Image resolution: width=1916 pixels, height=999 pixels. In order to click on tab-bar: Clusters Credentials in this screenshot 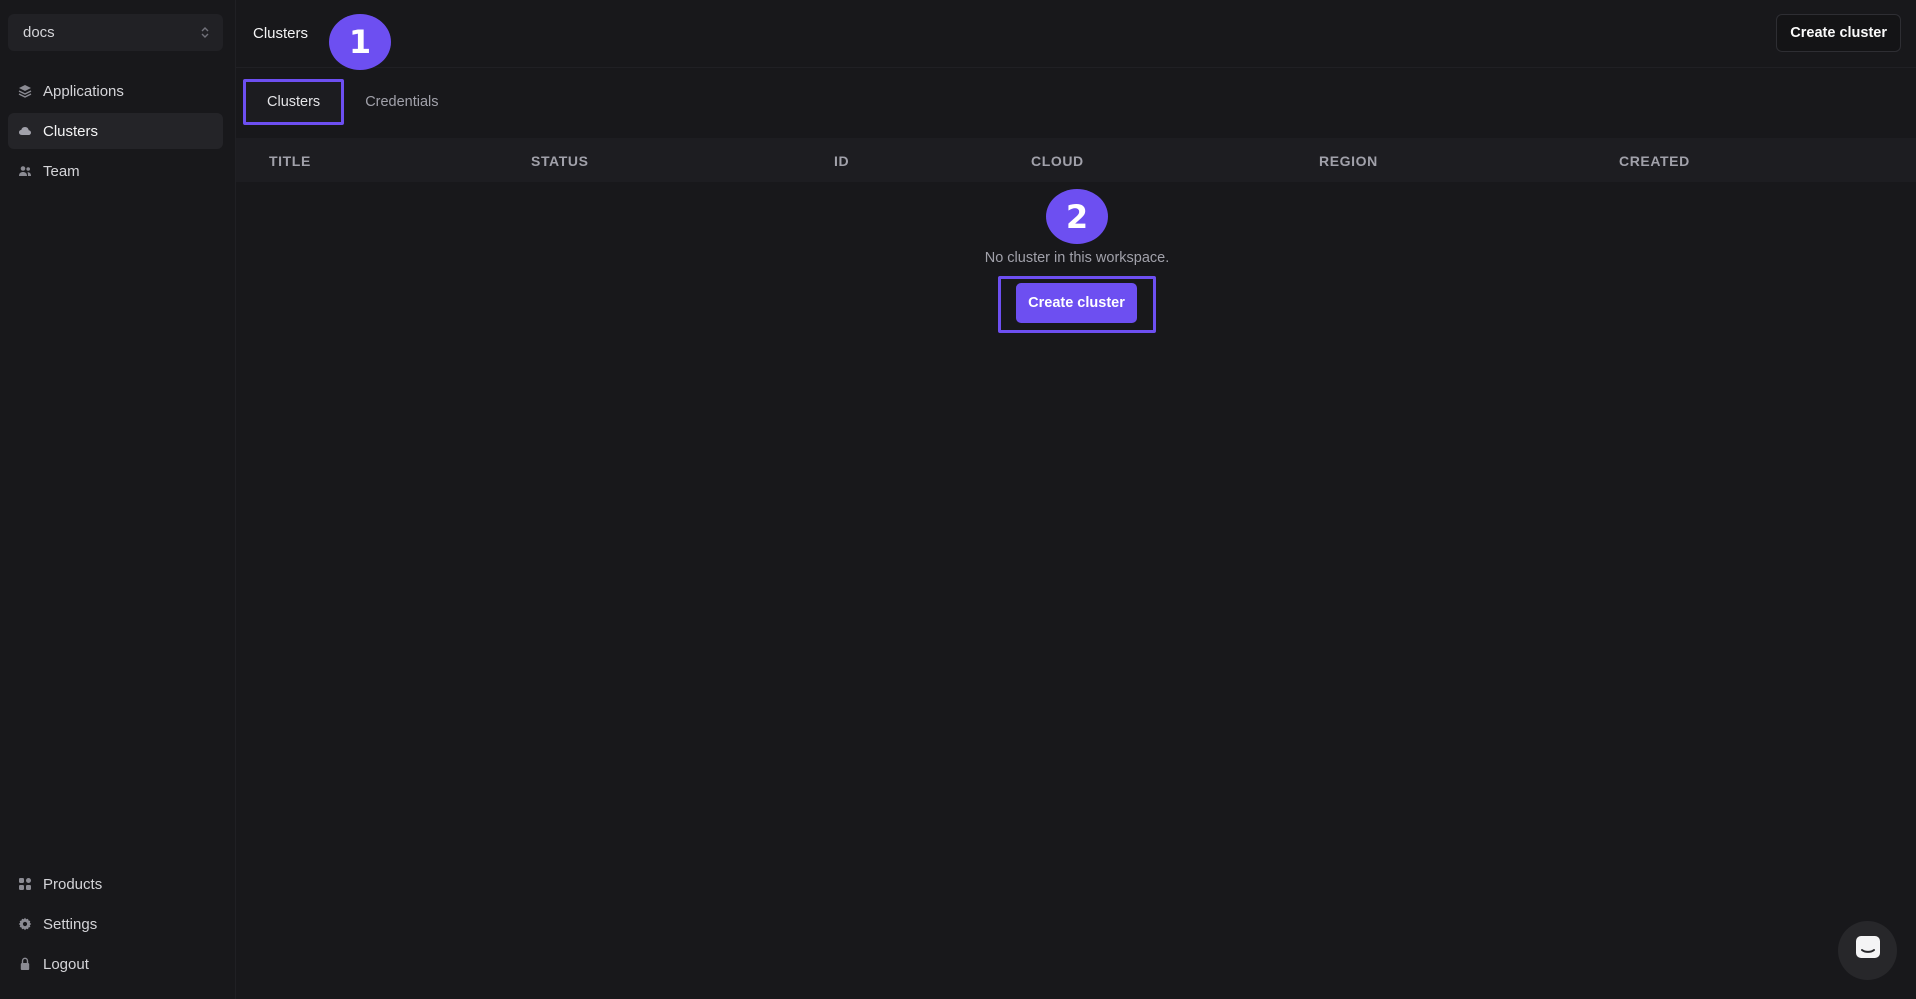, I will do `click(351, 102)`.